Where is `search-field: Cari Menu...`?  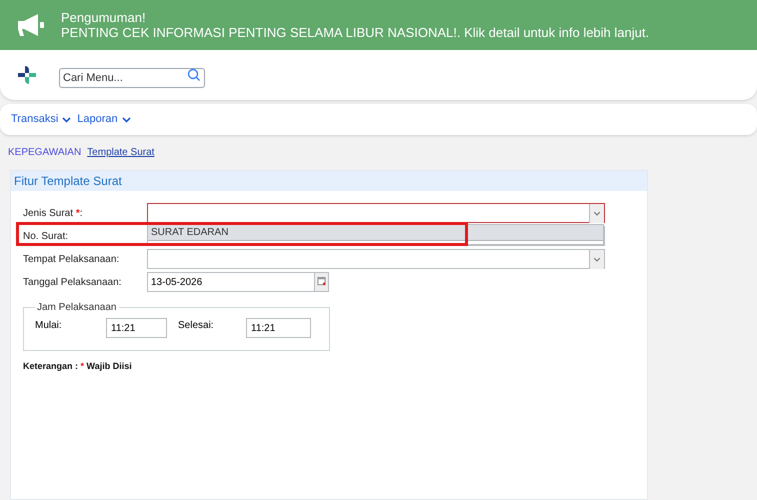 search-field: Cari Menu... is located at coordinates (132, 78).